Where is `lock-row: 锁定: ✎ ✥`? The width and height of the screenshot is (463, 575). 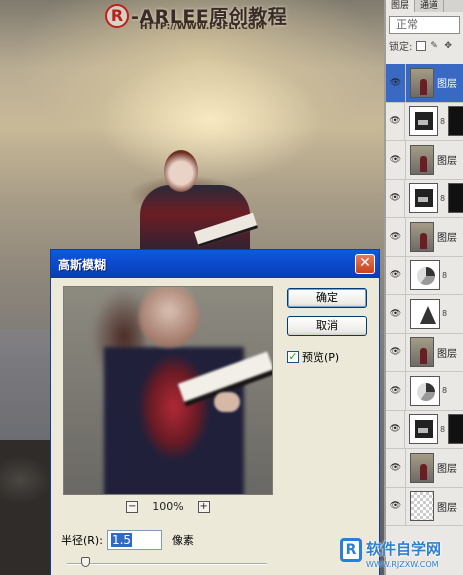 lock-row: 锁定: ✎ ✥ is located at coordinates (424, 45).